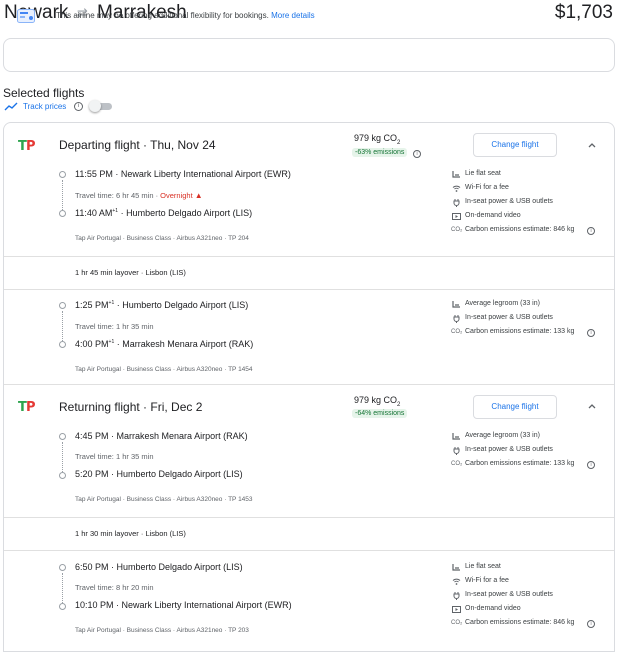 The height and width of the screenshot is (652, 621). What do you see at coordinates (130, 272) in the screenshot?
I see `layover-info: 1 hr 45 min layover · Lisbon (LIS)` at bounding box center [130, 272].